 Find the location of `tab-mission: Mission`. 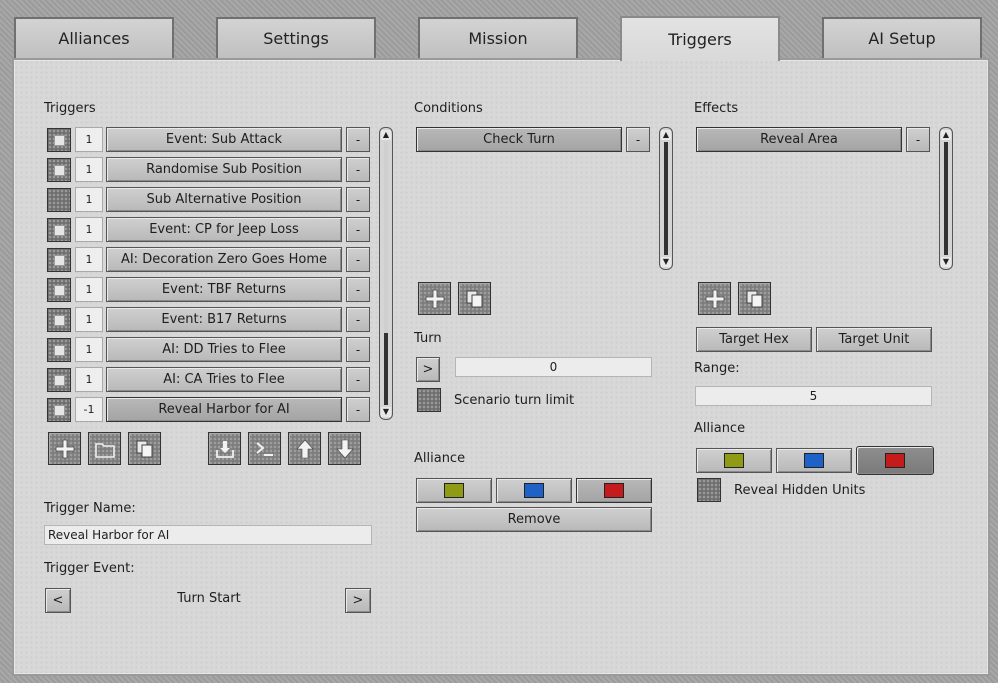

tab-mission: Mission is located at coordinates (498, 37).